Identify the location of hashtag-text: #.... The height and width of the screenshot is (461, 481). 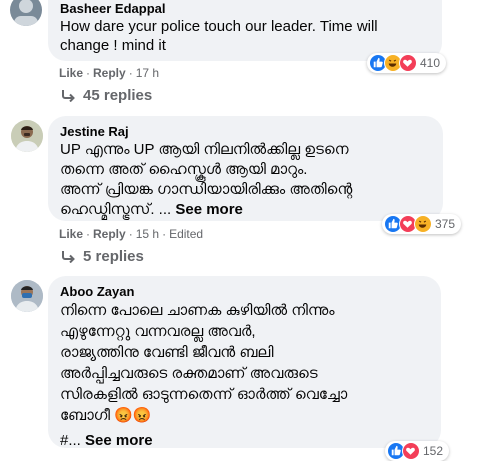
(70, 440).